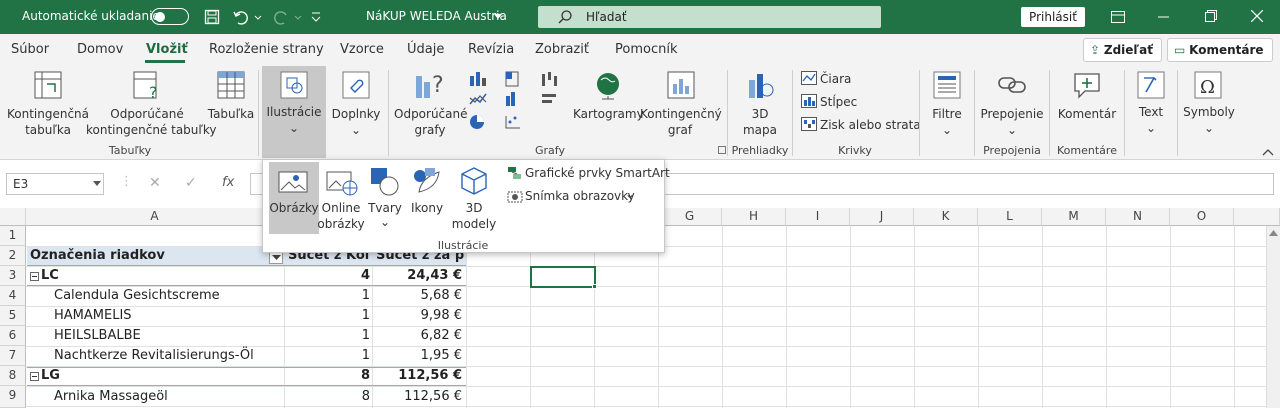  I want to click on column-header-k: K, so click(946, 217).